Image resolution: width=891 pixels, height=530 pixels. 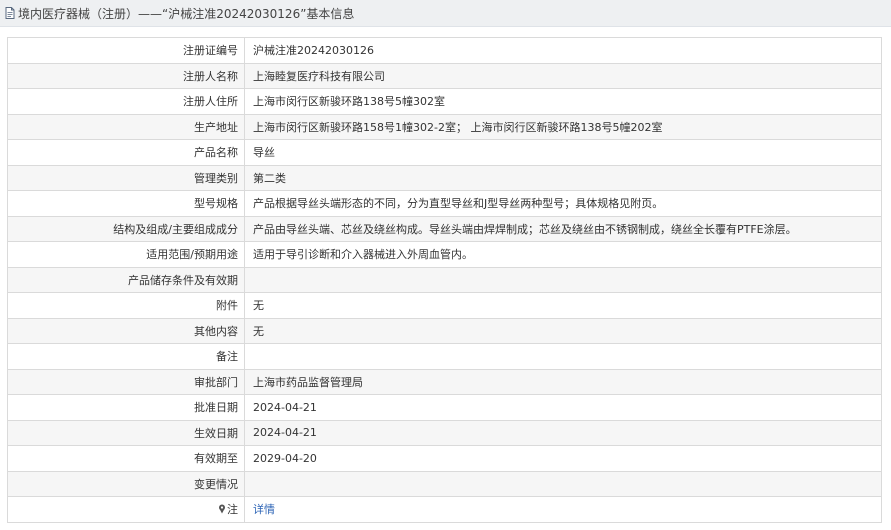 What do you see at coordinates (10, 13) in the screenshot?
I see `document-icon` at bounding box center [10, 13].